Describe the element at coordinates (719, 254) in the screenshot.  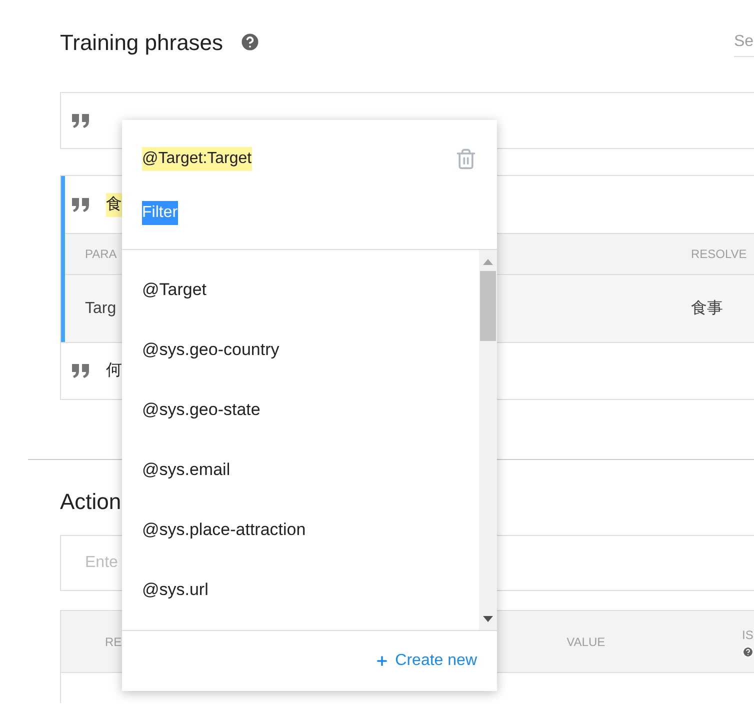
I see `column-header: RESOLVE` at that location.